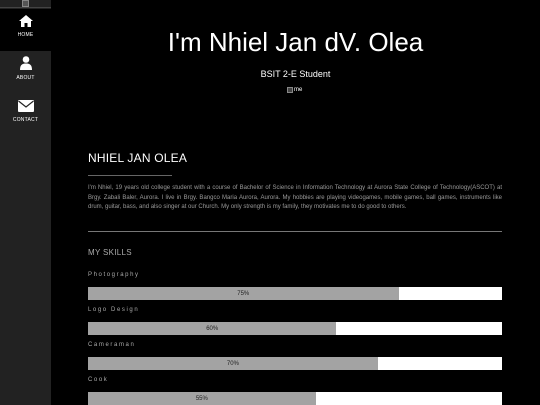 This screenshot has height=405, width=540. Describe the element at coordinates (295, 74) in the screenshot. I see `page-subtitle: BSIT 2-E Student` at that location.